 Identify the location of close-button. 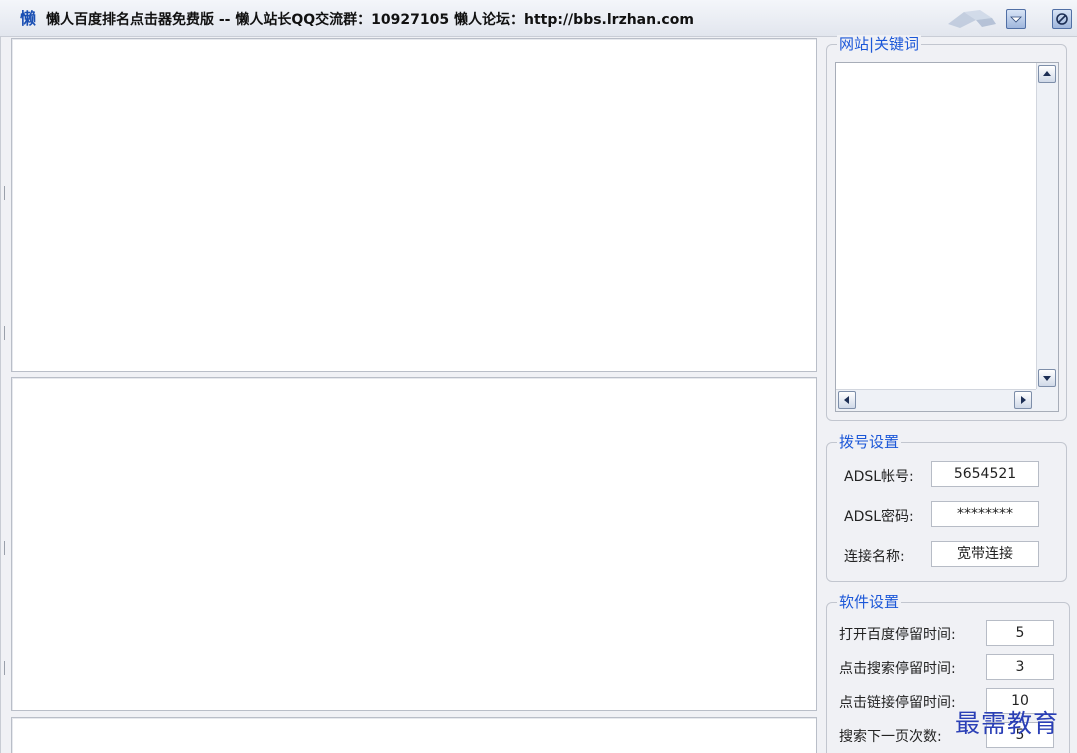
(1062, 19).